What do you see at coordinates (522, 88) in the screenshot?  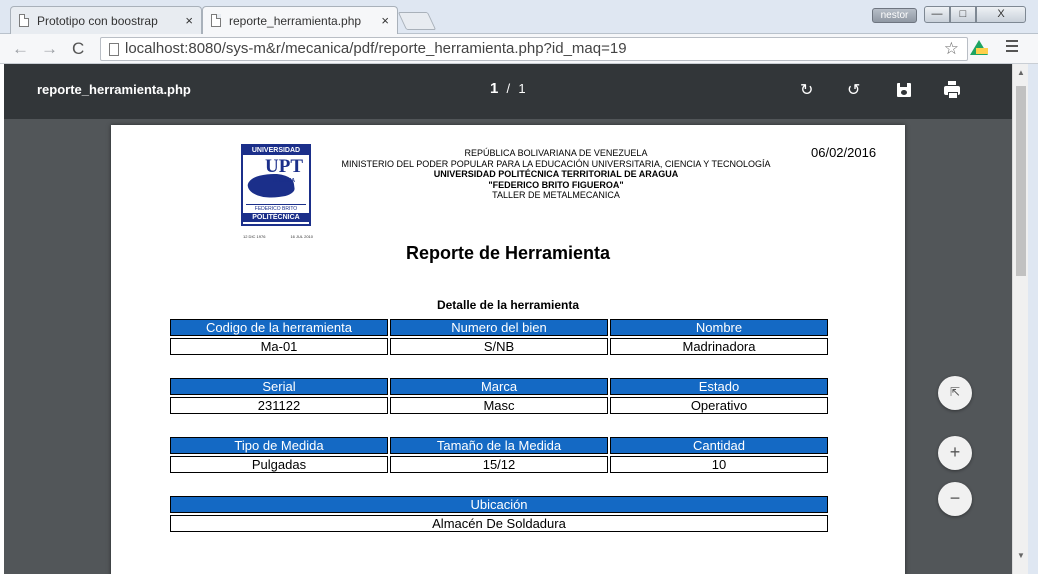 I see `total-pages: 1` at bounding box center [522, 88].